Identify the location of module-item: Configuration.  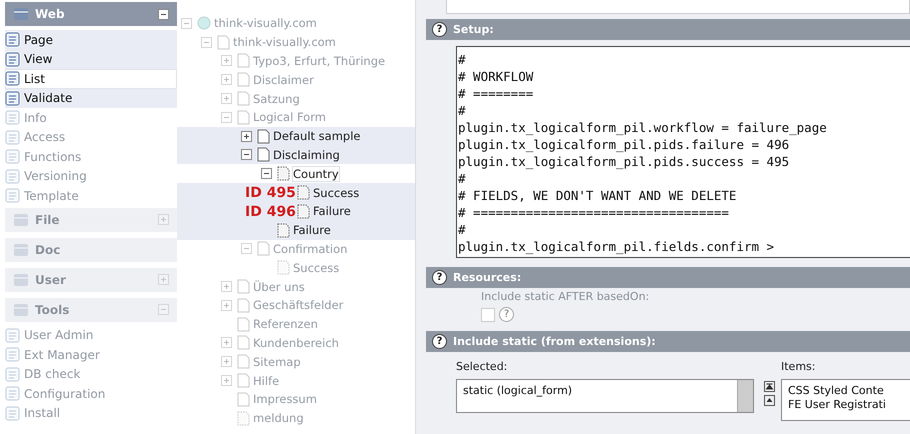
(91, 394).